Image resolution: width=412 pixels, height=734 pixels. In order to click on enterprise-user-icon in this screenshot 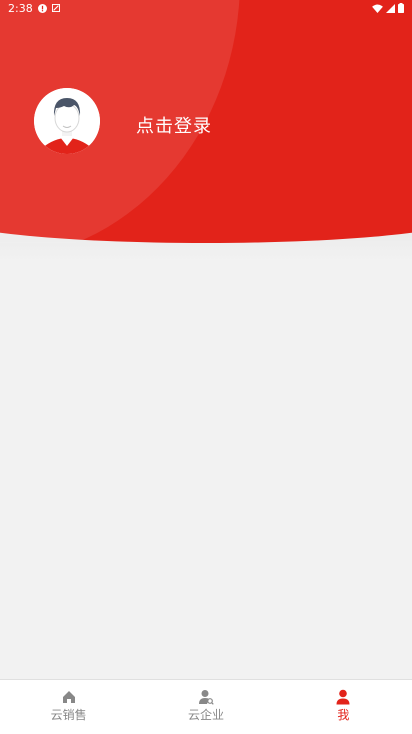, I will do `click(206, 697)`.